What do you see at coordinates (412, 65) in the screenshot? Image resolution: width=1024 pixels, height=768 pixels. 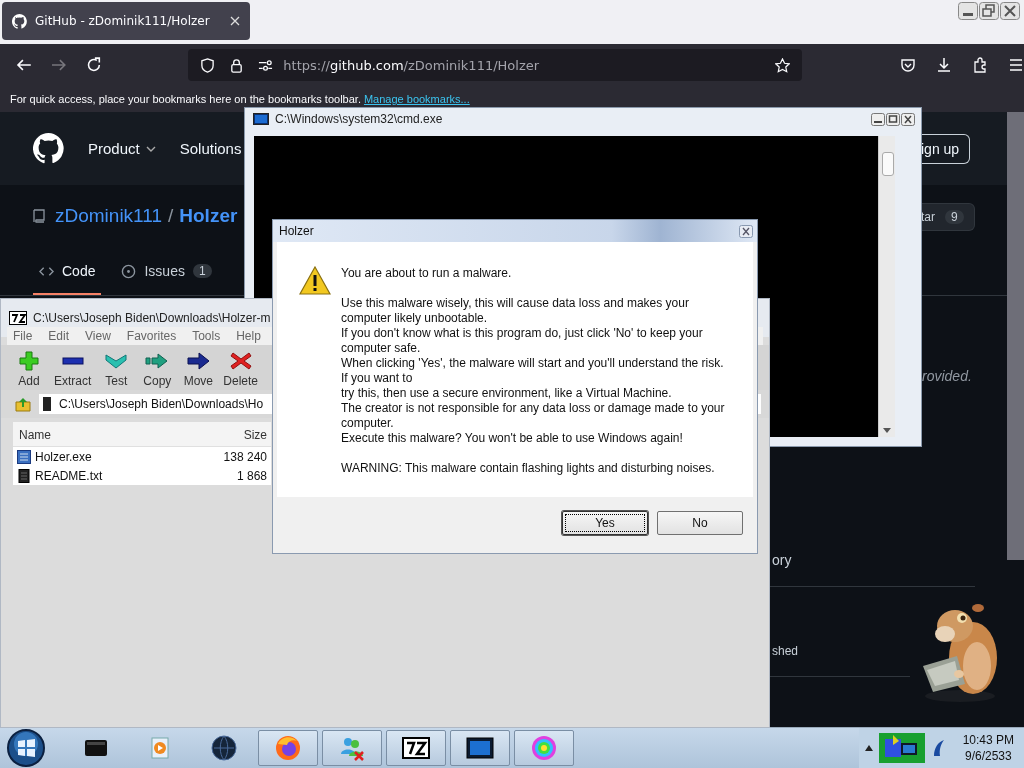 I see `url-text: https://github.com/zDominik111/Holzer` at bounding box center [412, 65].